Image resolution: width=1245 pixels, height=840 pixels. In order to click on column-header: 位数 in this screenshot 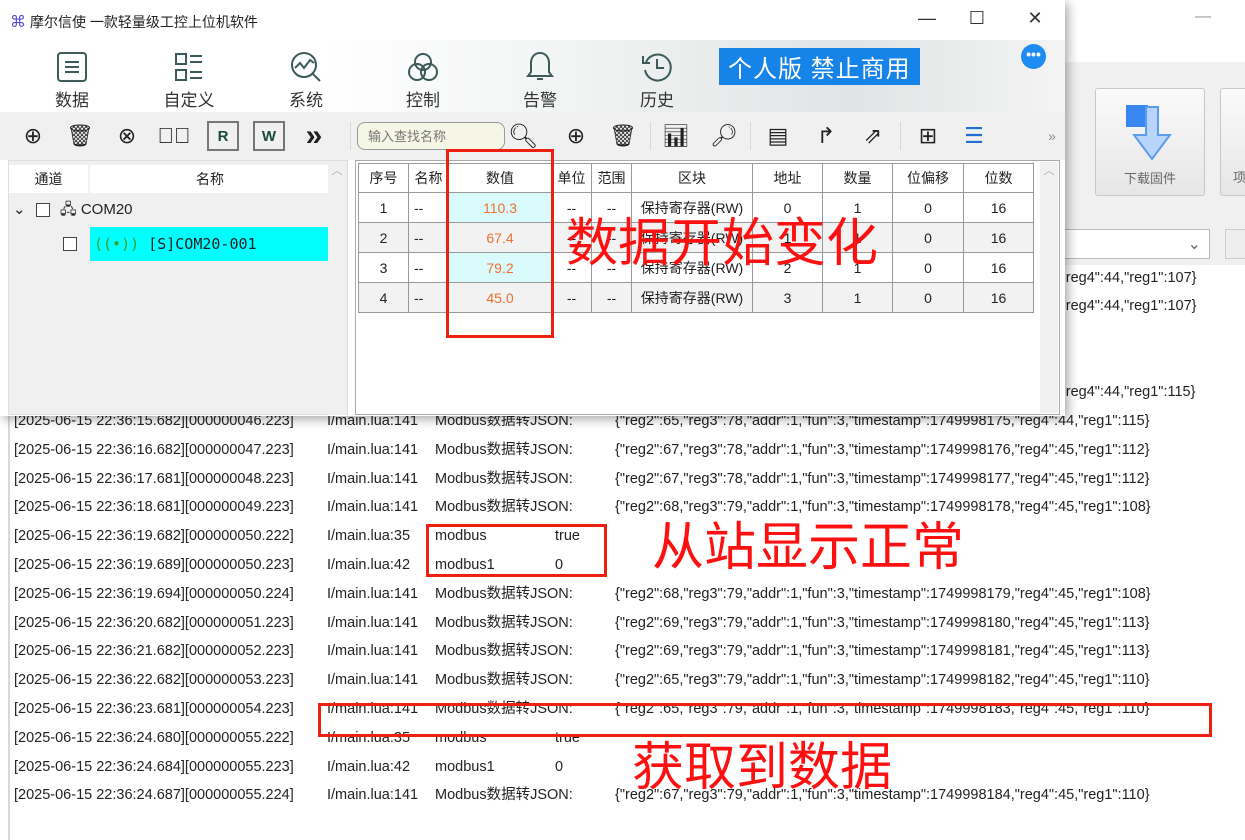, I will do `click(998, 178)`.